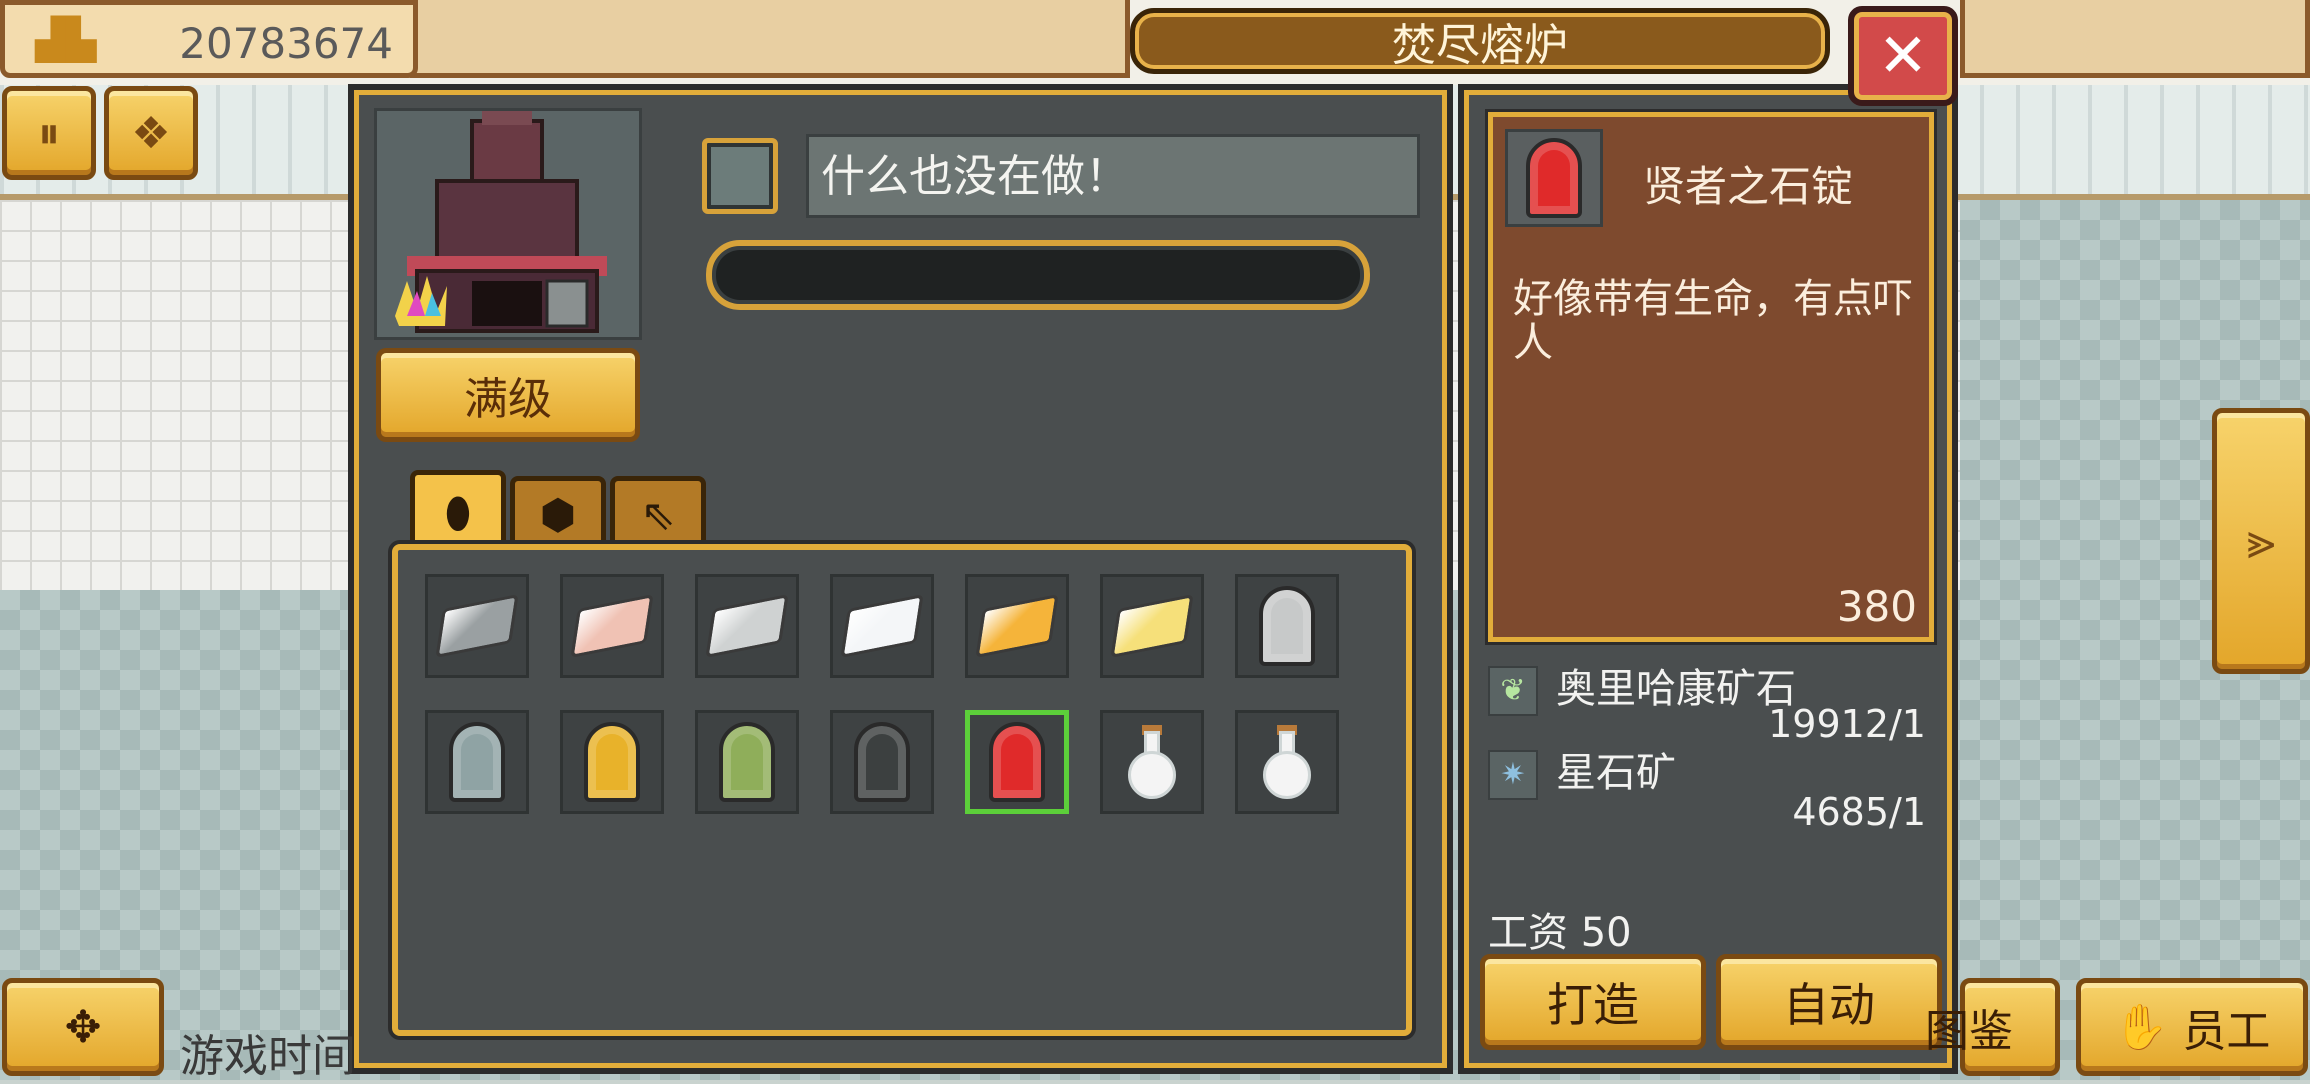  I want to click on gold-stack-icon: ▟▙, so click(66, 40).